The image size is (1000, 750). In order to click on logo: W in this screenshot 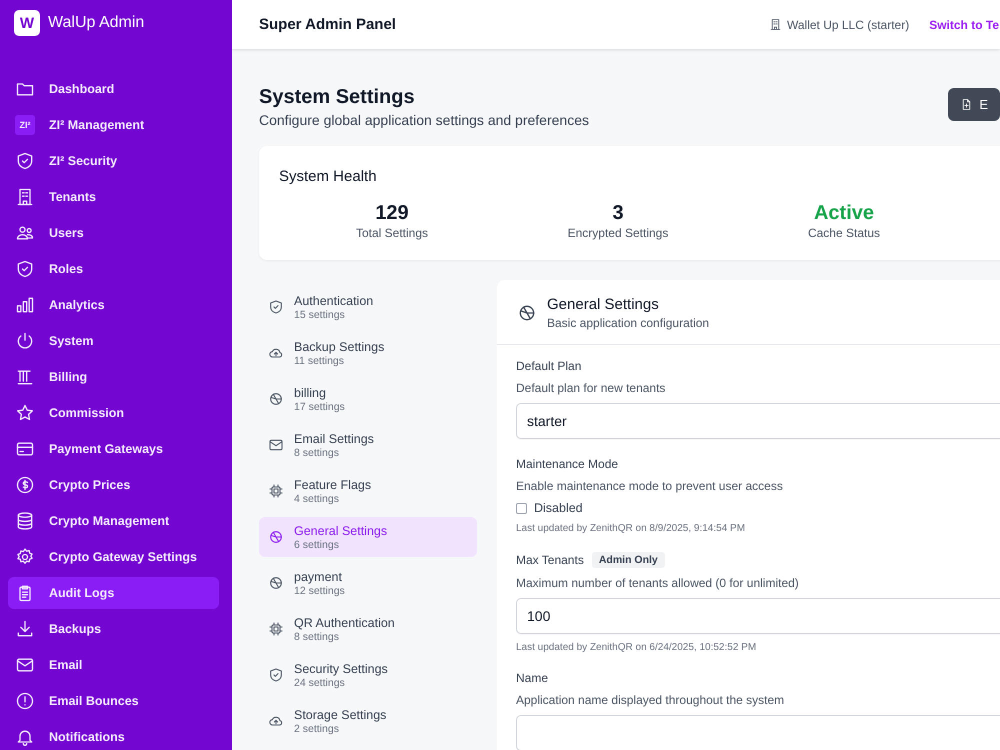, I will do `click(27, 23)`.